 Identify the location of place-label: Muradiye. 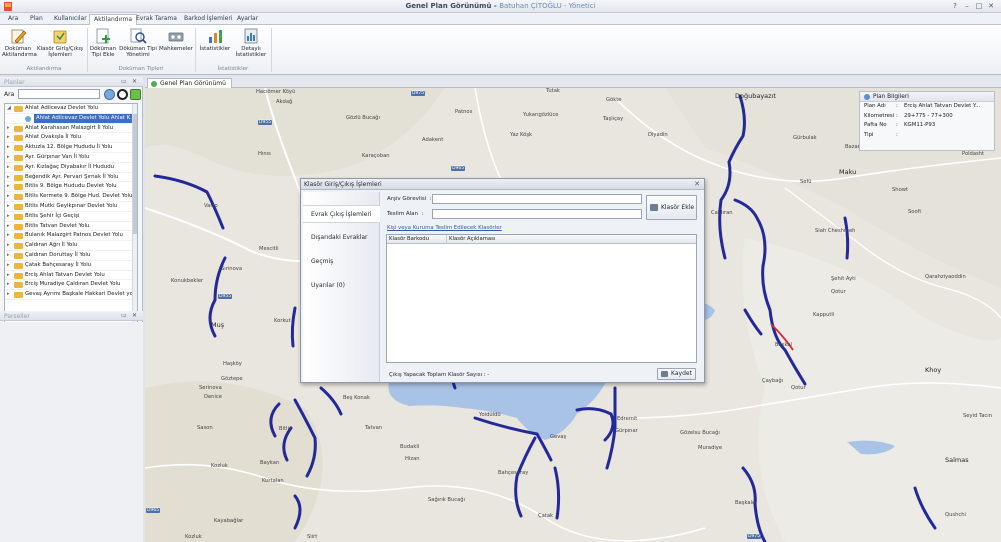
(710, 448).